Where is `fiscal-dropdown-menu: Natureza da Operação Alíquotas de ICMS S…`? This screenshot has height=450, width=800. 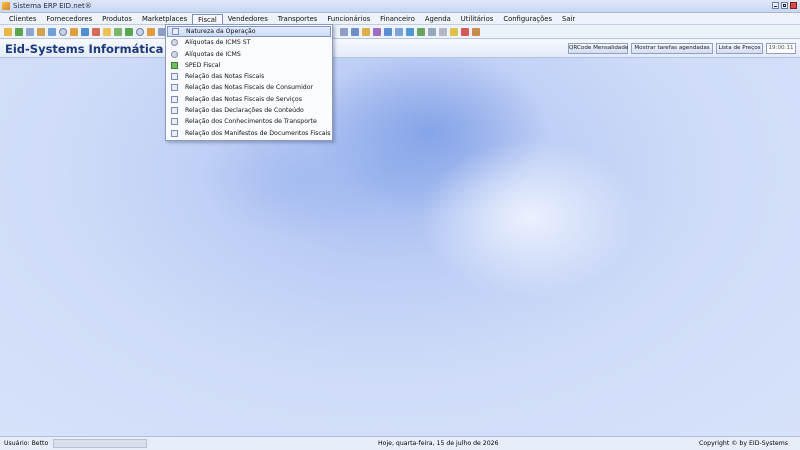
fiscal-dropdown-menu: Natureza da Operação Alíquotas de ICMS S… is located at coordinates (249, 82).